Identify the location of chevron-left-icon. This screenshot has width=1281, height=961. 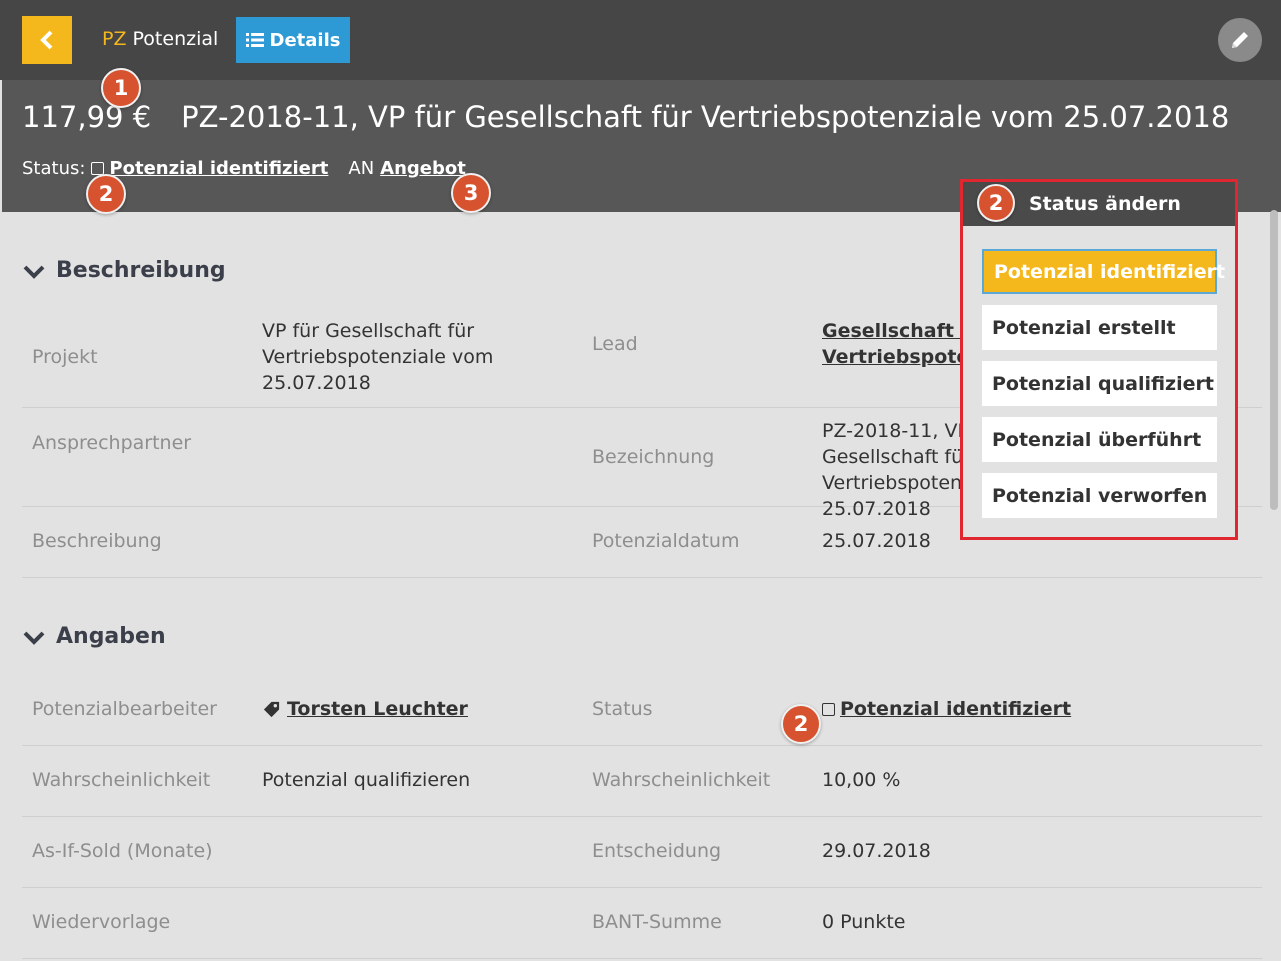
(46, 40).